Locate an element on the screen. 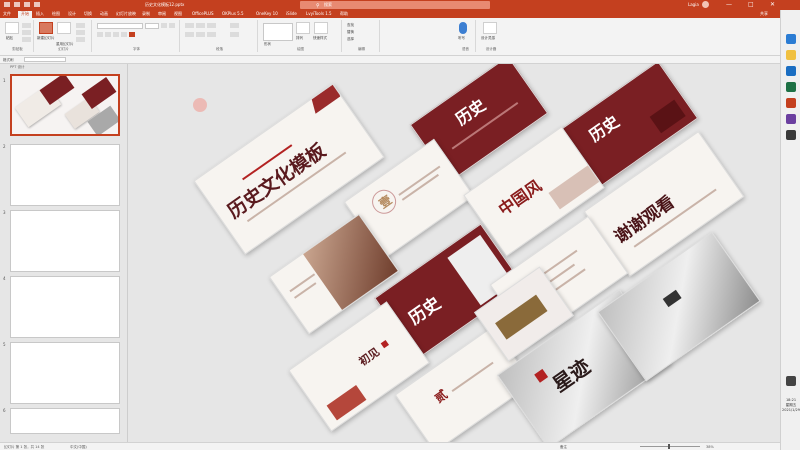  close-button: ✕ is located at coordinates (772, 4).